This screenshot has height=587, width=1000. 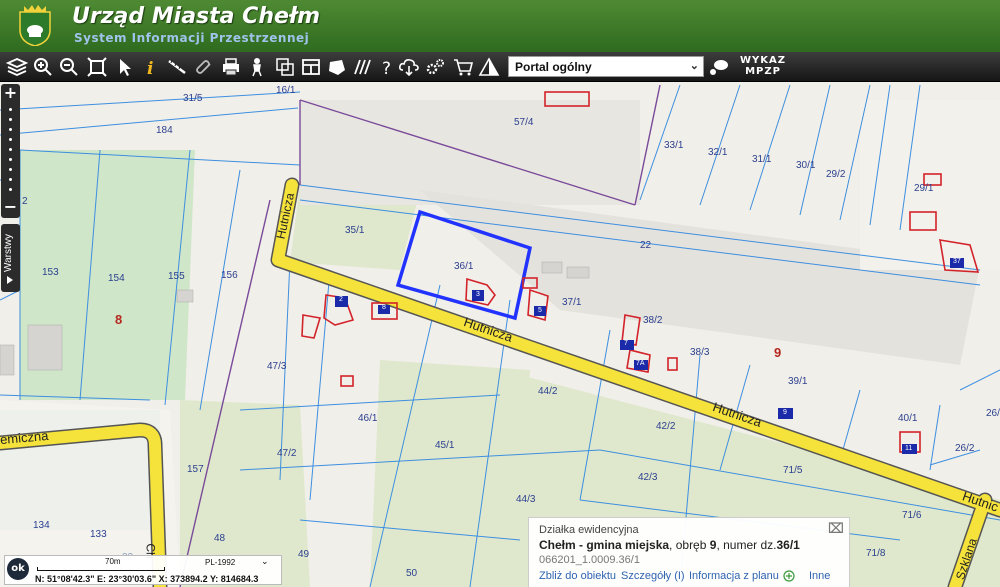 I want to click on parcel-label: 35/1, so click(x=355, y=230).